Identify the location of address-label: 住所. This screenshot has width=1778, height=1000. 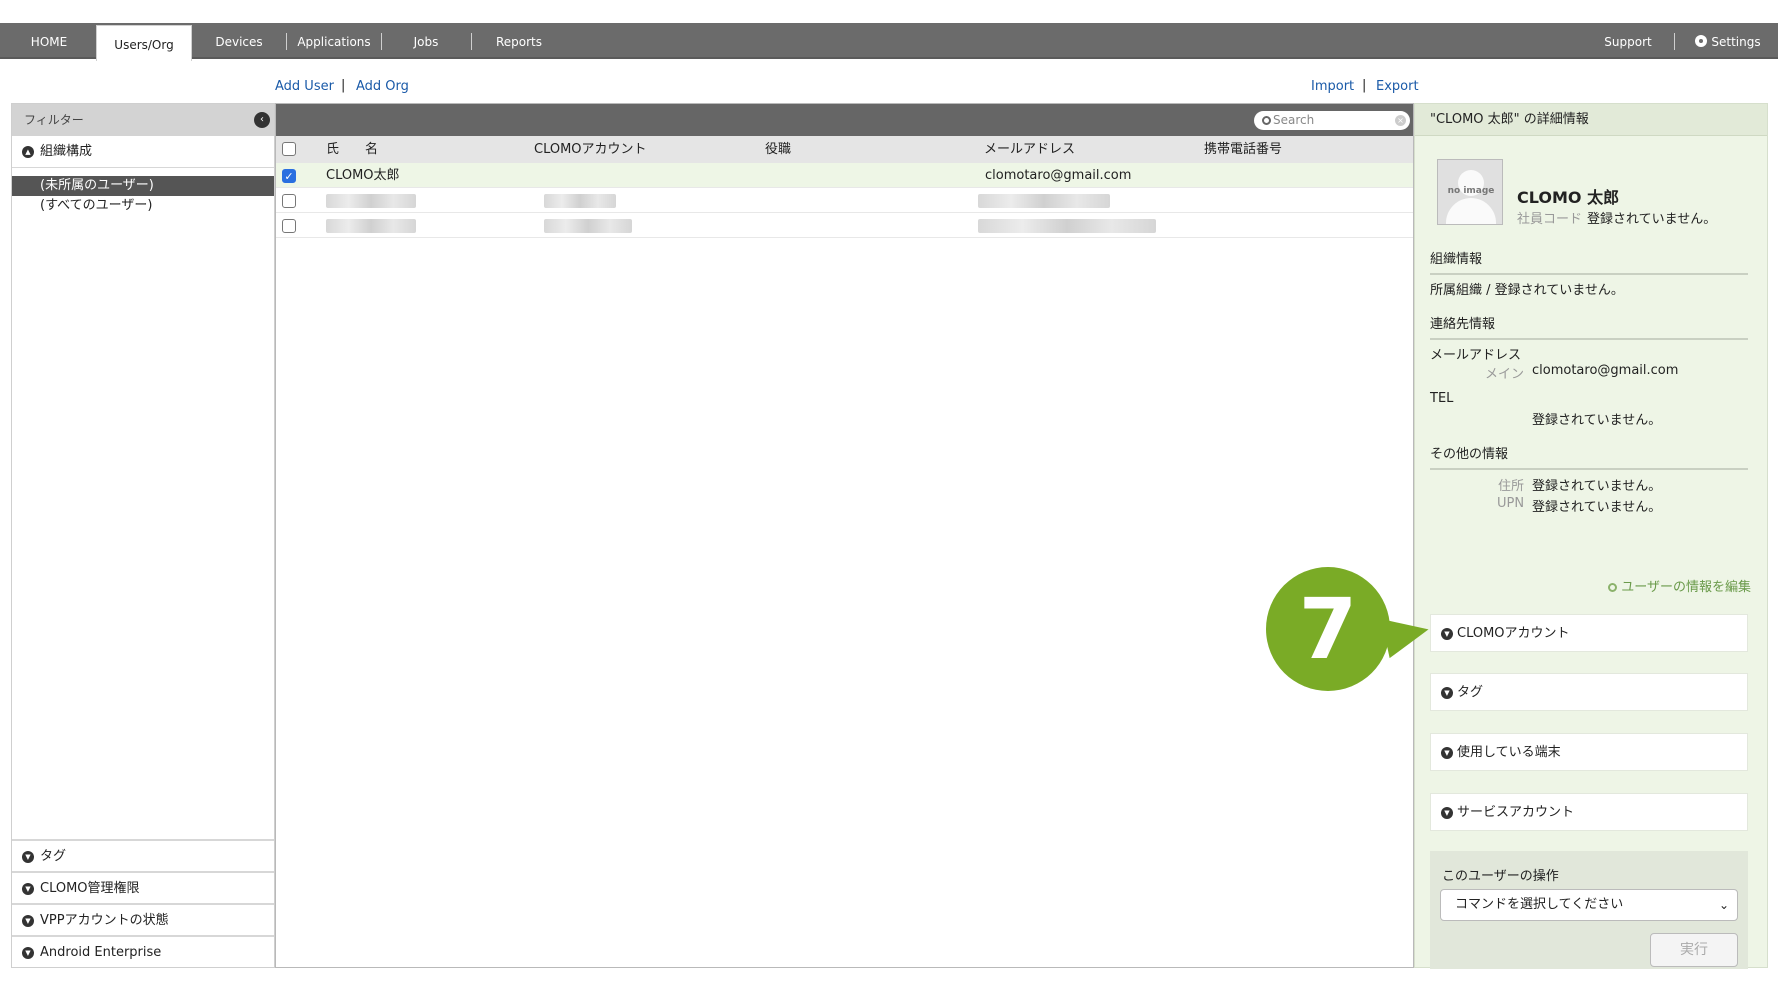
(1511, 486).